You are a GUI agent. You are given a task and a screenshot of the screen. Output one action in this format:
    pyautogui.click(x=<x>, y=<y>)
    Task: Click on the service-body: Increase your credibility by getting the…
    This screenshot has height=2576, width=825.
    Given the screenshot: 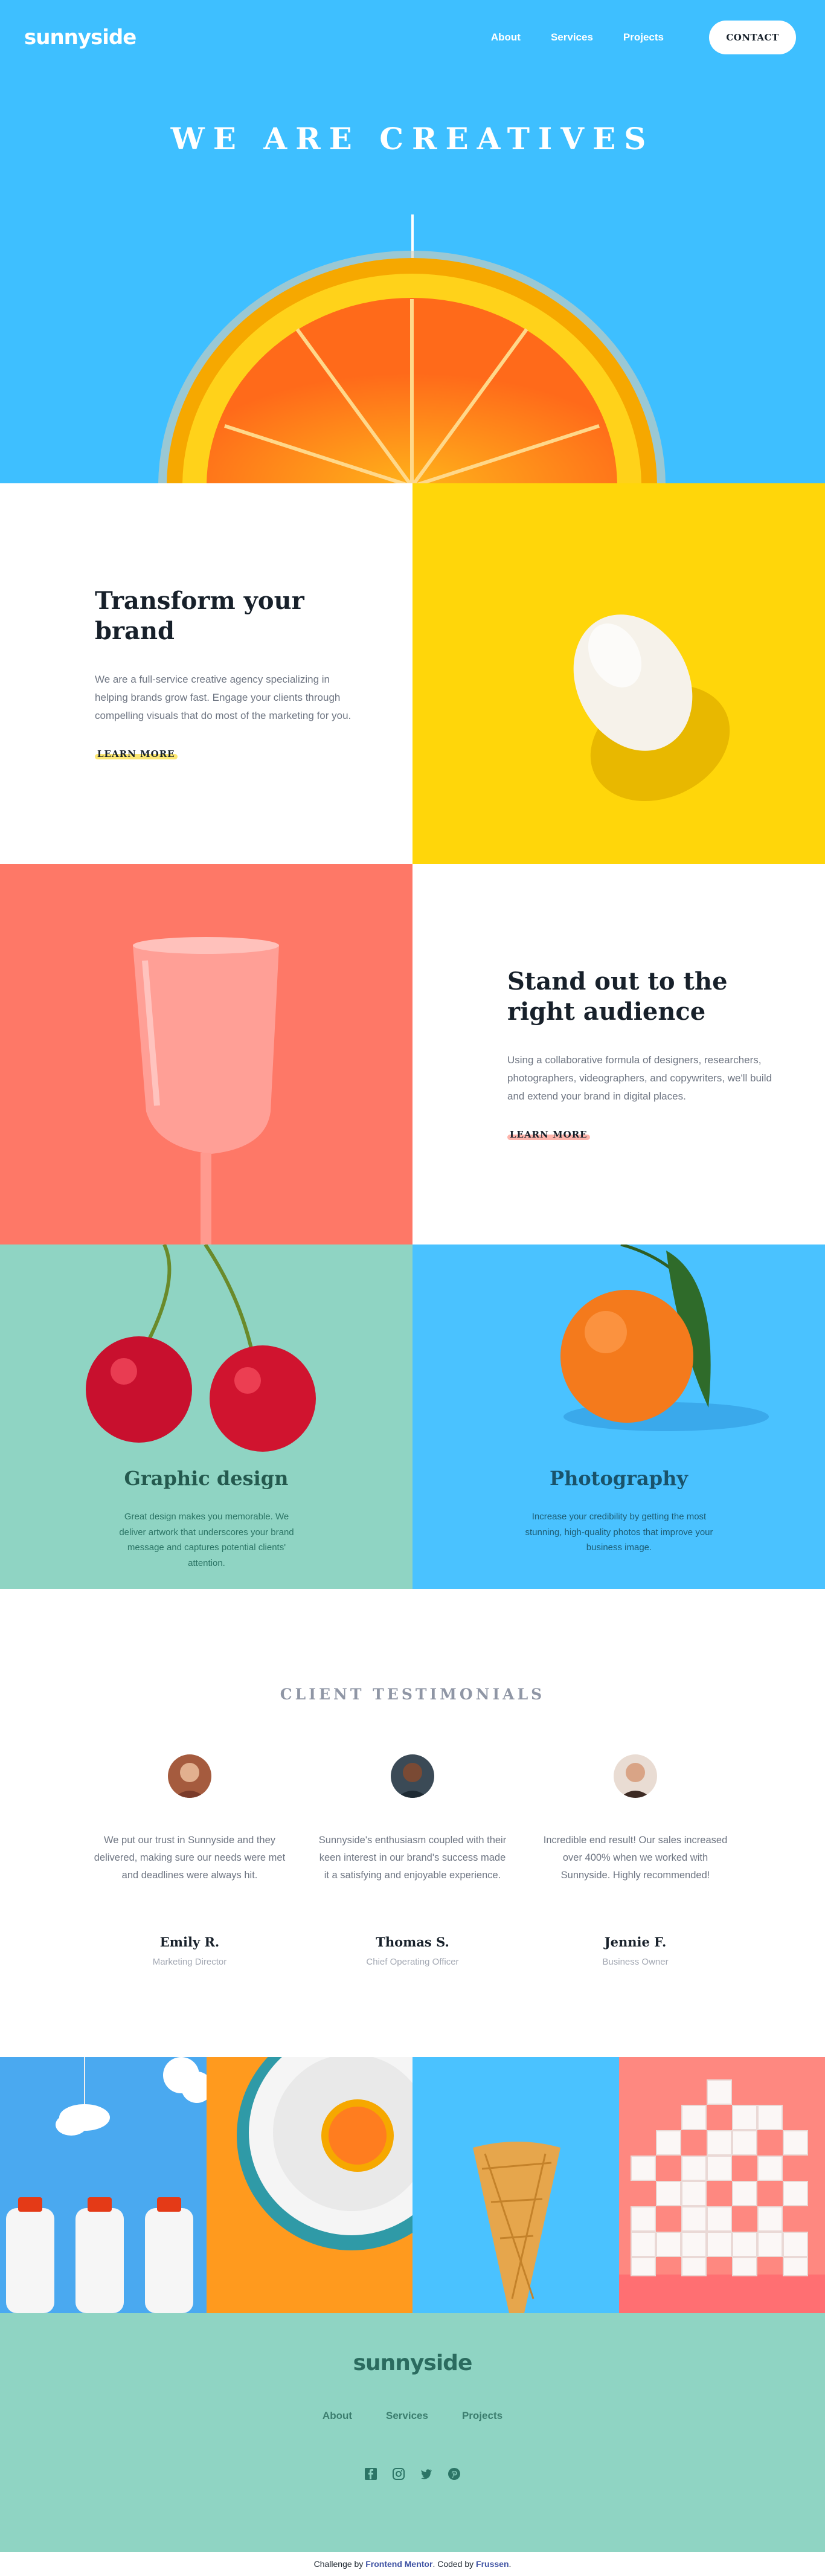 What is the action you would take?
    pyautogui.click(x=619, y=1532)
    